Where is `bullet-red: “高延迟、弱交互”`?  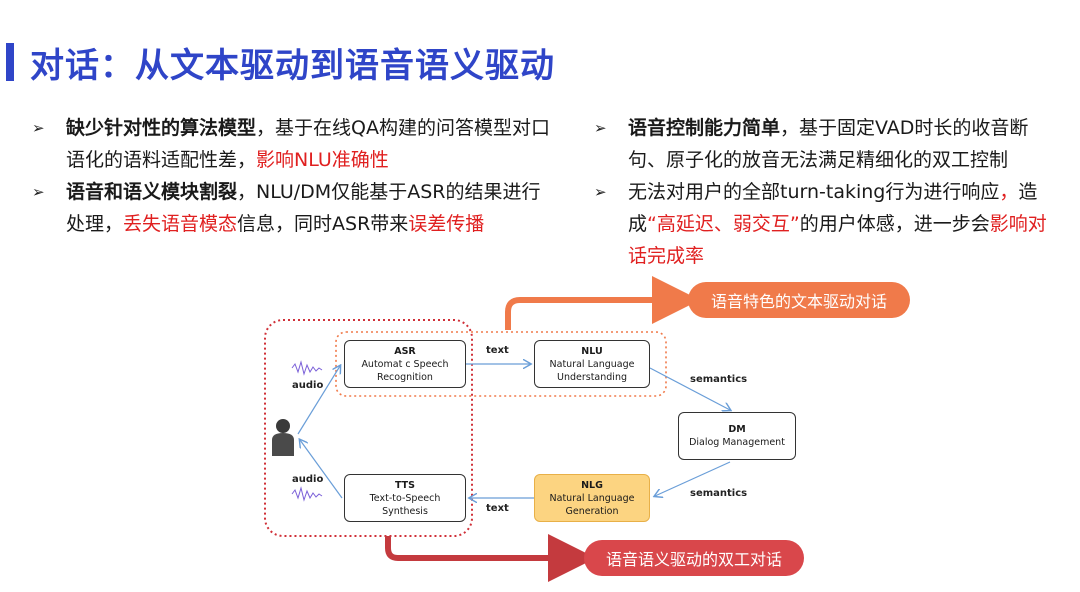
bullet-red: “高延迟、弱交互” is located at coordinates (723, 224).